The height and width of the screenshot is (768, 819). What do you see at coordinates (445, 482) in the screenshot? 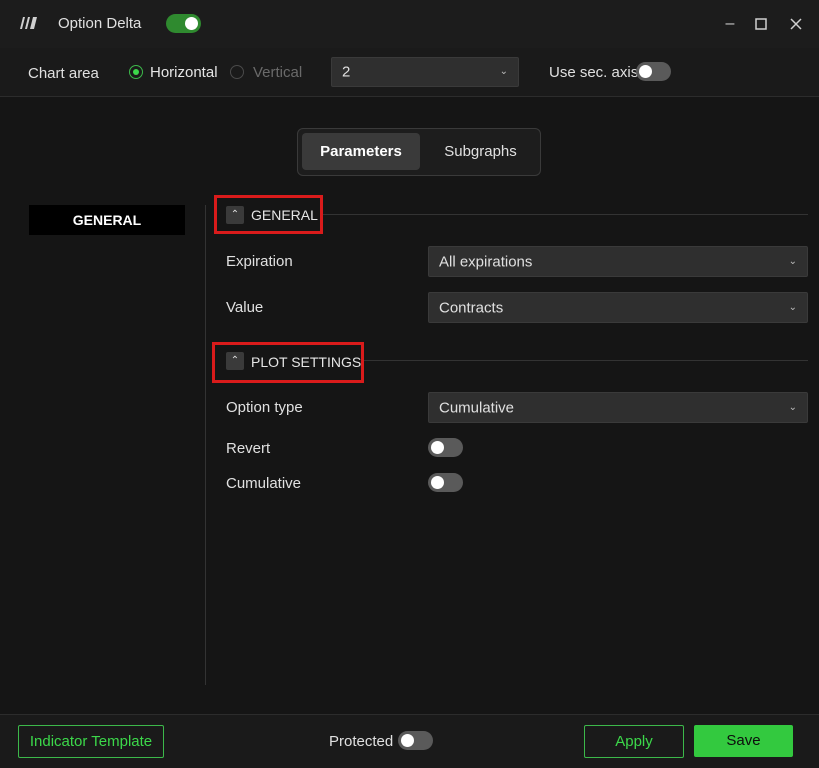
I see `cumulative-toggle` at bounding box center [445, 482].